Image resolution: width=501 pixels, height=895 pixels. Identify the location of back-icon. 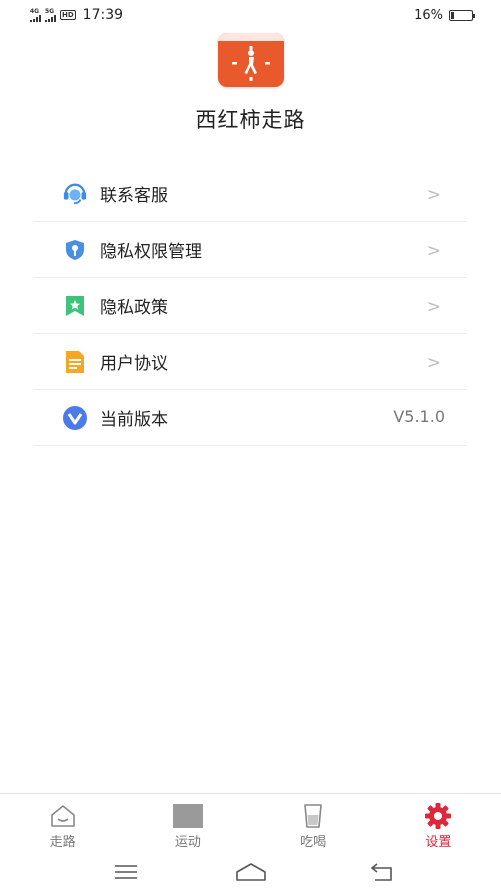
(382, 872).